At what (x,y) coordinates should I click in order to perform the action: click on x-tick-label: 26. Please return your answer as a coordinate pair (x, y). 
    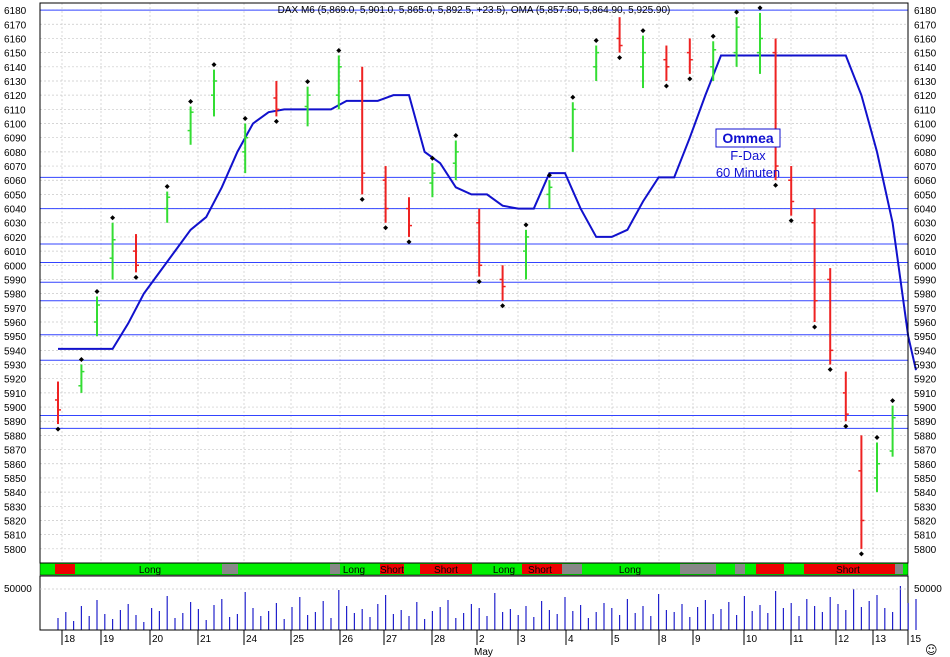
    Looking at the image, I should click on (348, 639).